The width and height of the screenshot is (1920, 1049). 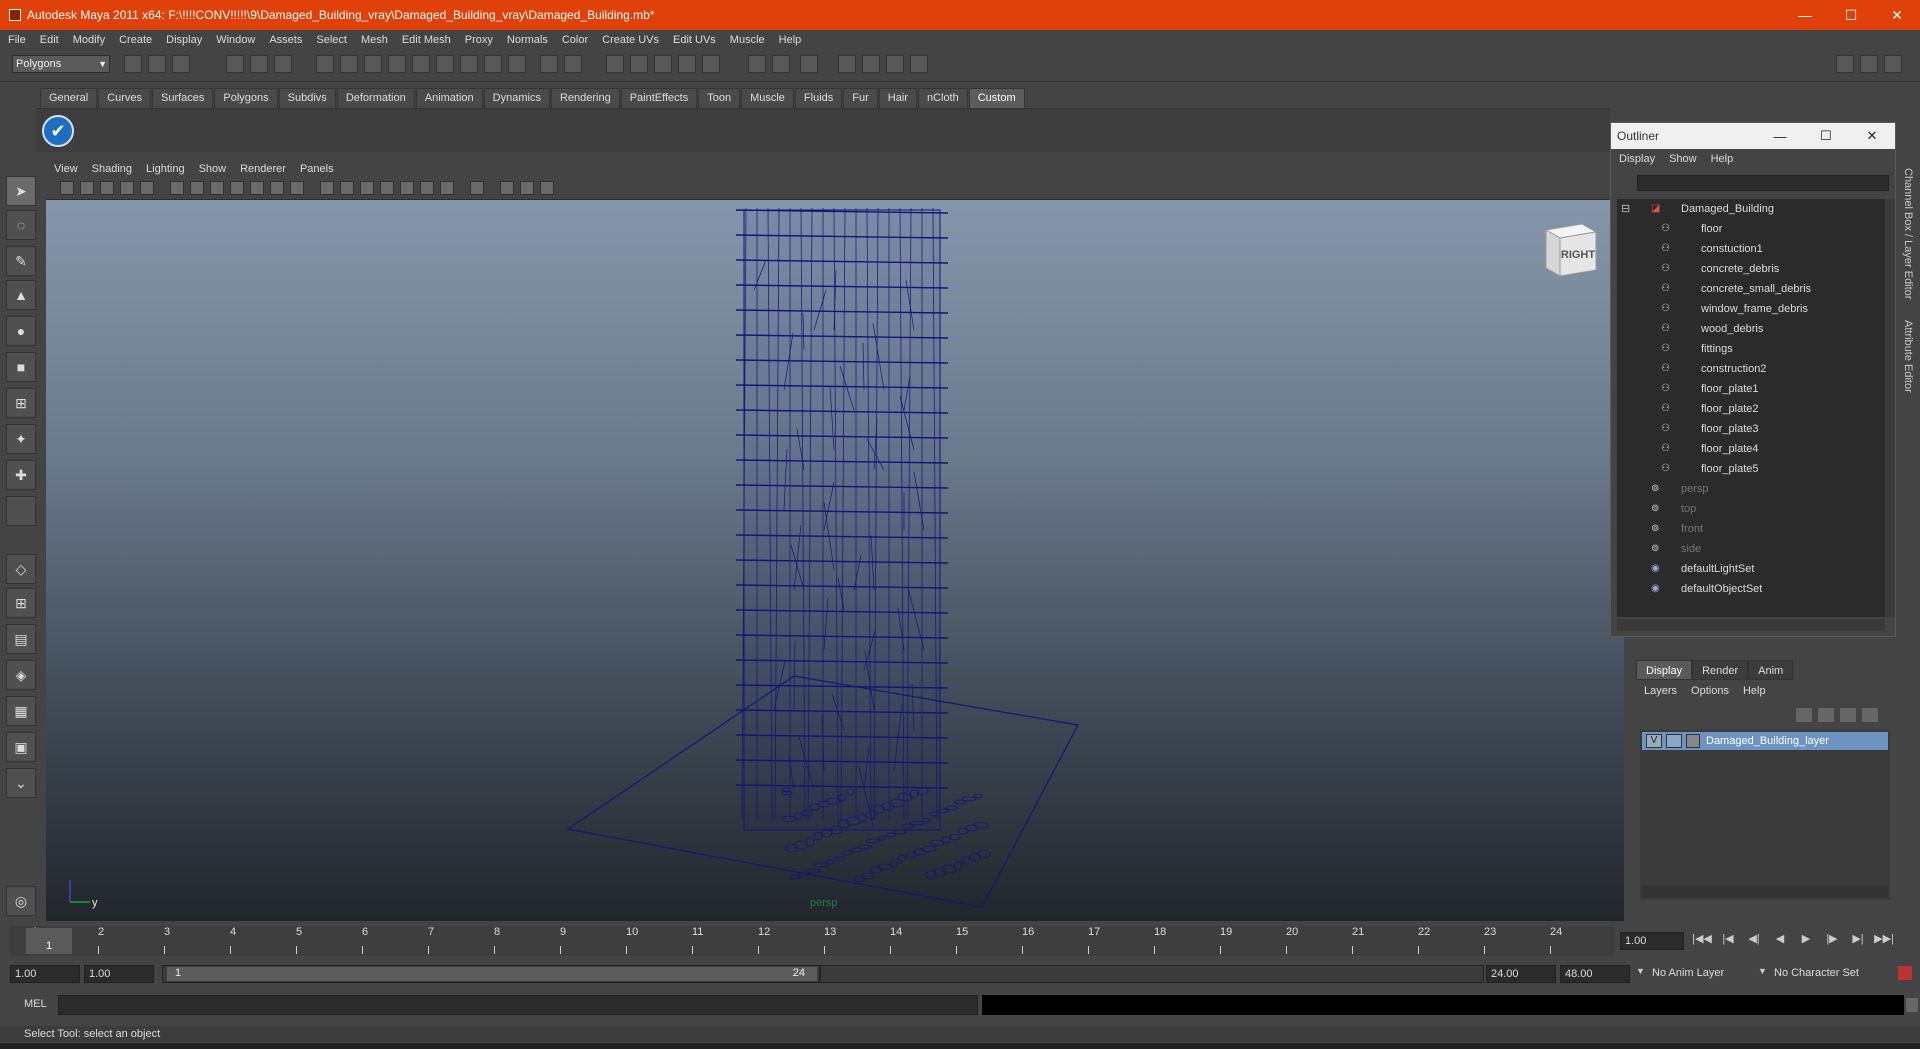 I want to click on step-back-frame-icon: |◀, so click(x=1728, y=940).